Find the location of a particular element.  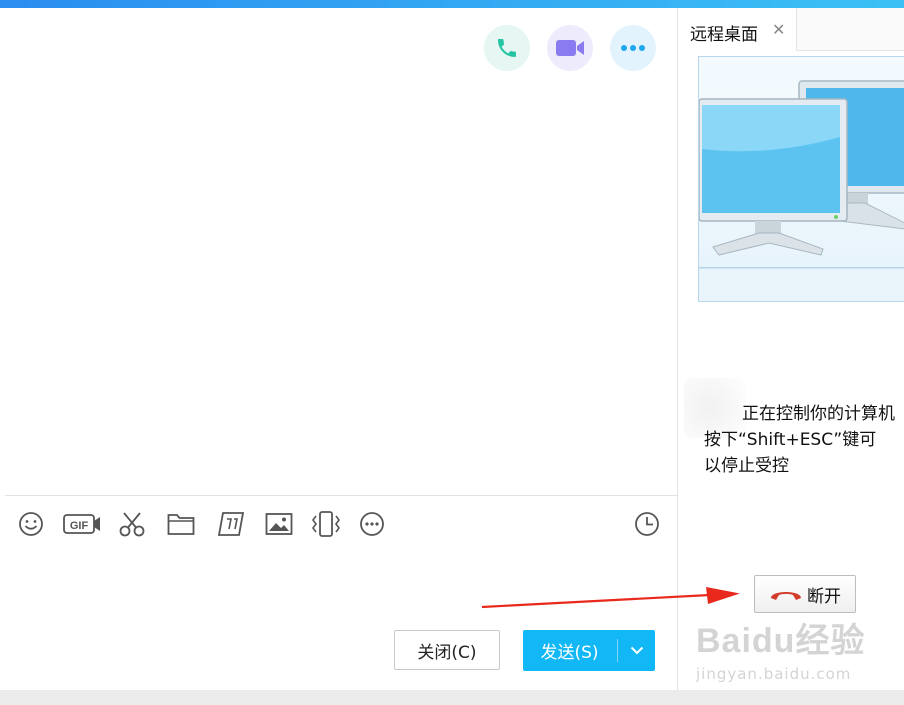

more-icon is located at coordinates (372, 524).